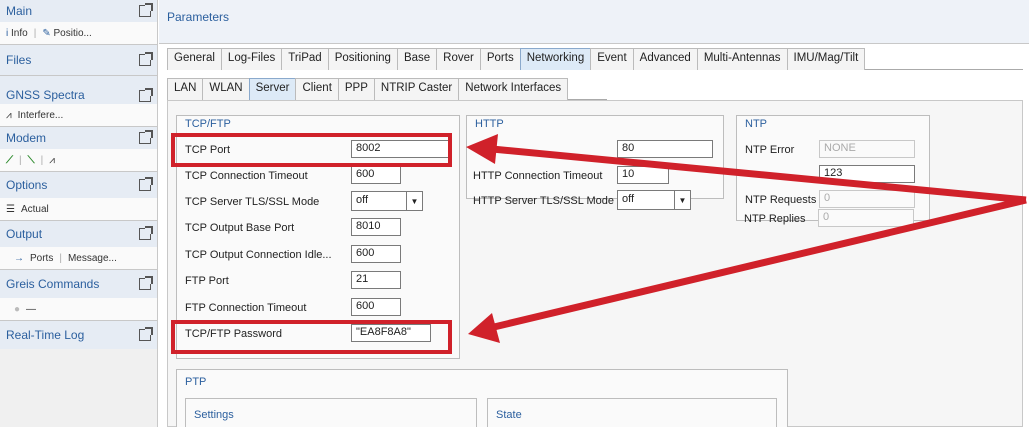  Describe the element at coordinates (484, 328) in the screenshot. I see `arrowhead-bottom` at that location.